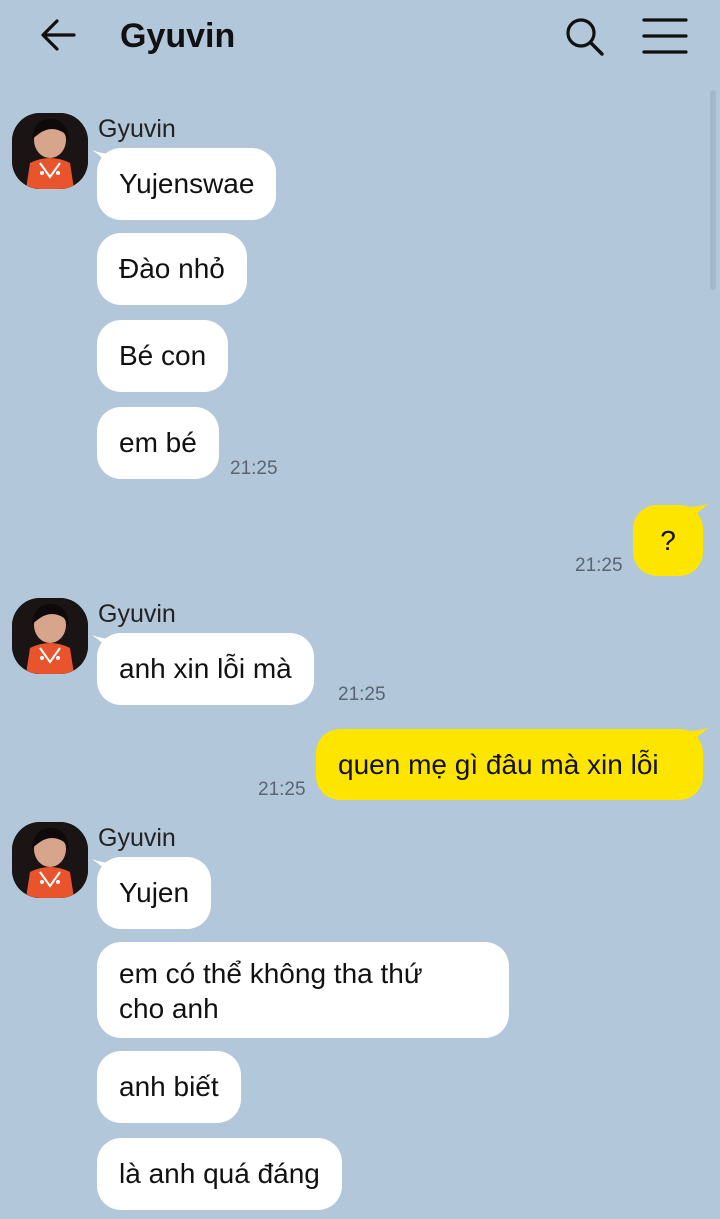 The image size is (720, 1219). What do you see at coordinates (509, 764) in the screenshot?
I see `message-bubble: quen mẹ gì đâu mà xin lỗi` at bounding box center [509, 764].